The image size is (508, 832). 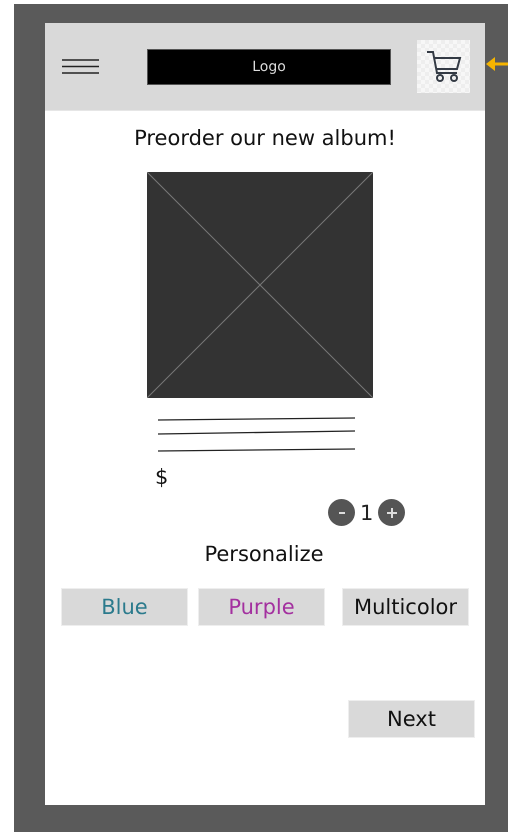 What do you see at coordinates (264, 554) in the screenshot?
I see `section-heading: Personalize` at bounding box center [264, 554].